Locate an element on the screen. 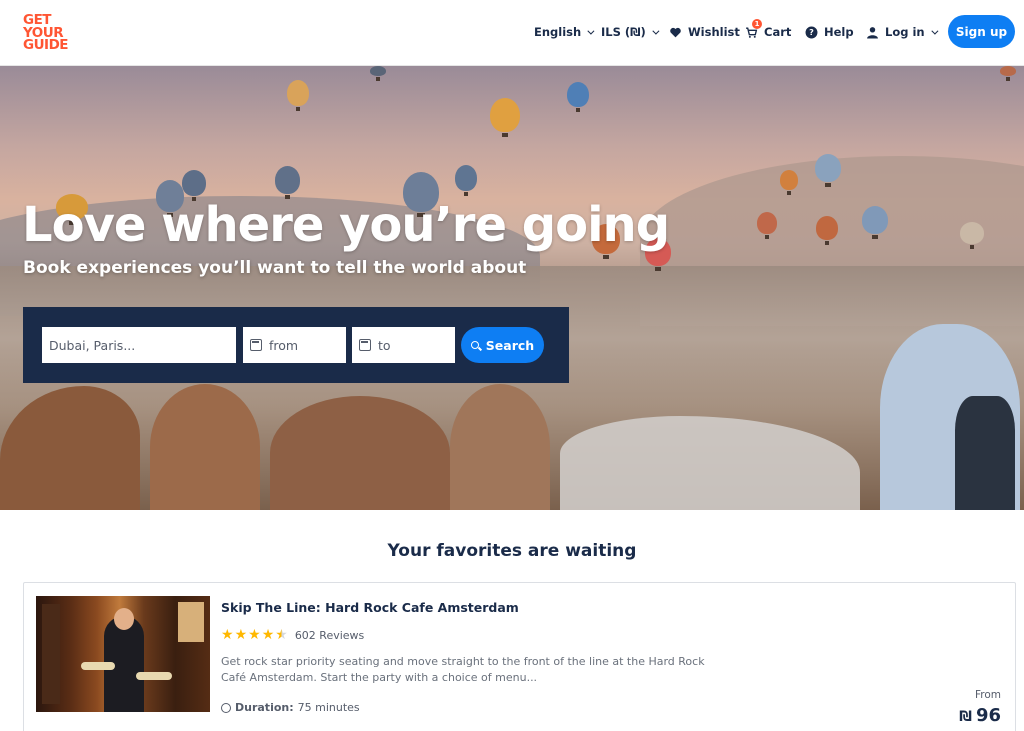 The height and width of the screenshot is (731, 1024). signup-button: Sign up is located at coordinates (981, 31).